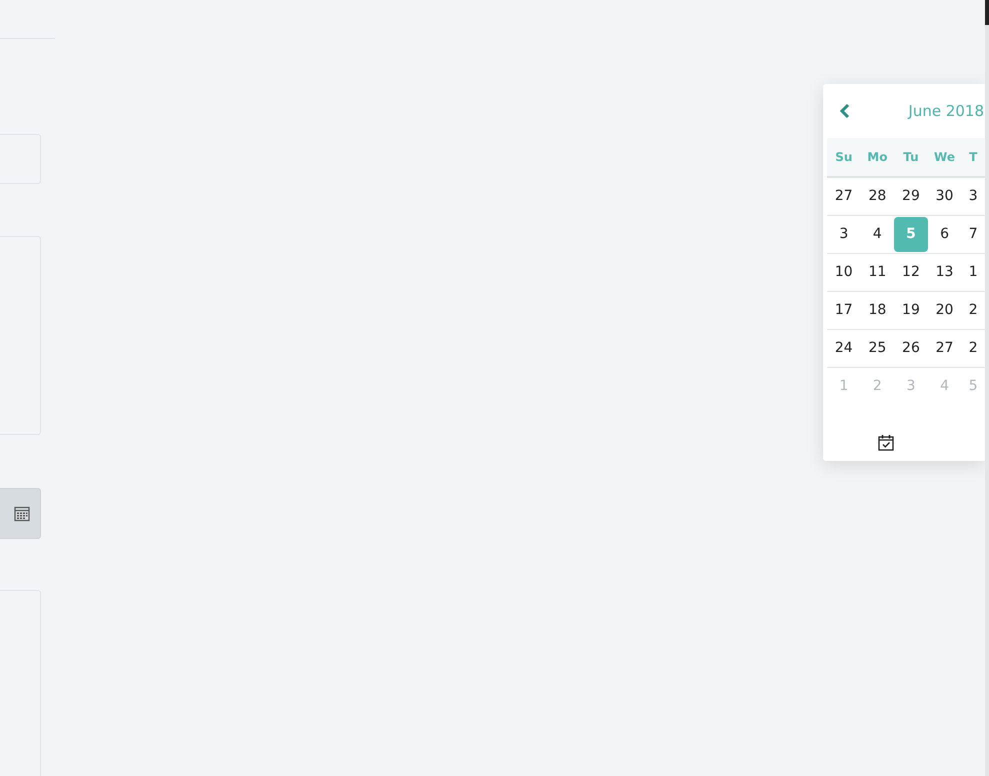 This screenshot has width=989, height=776. I want to click on day-cell: 11, so click(877, 272).